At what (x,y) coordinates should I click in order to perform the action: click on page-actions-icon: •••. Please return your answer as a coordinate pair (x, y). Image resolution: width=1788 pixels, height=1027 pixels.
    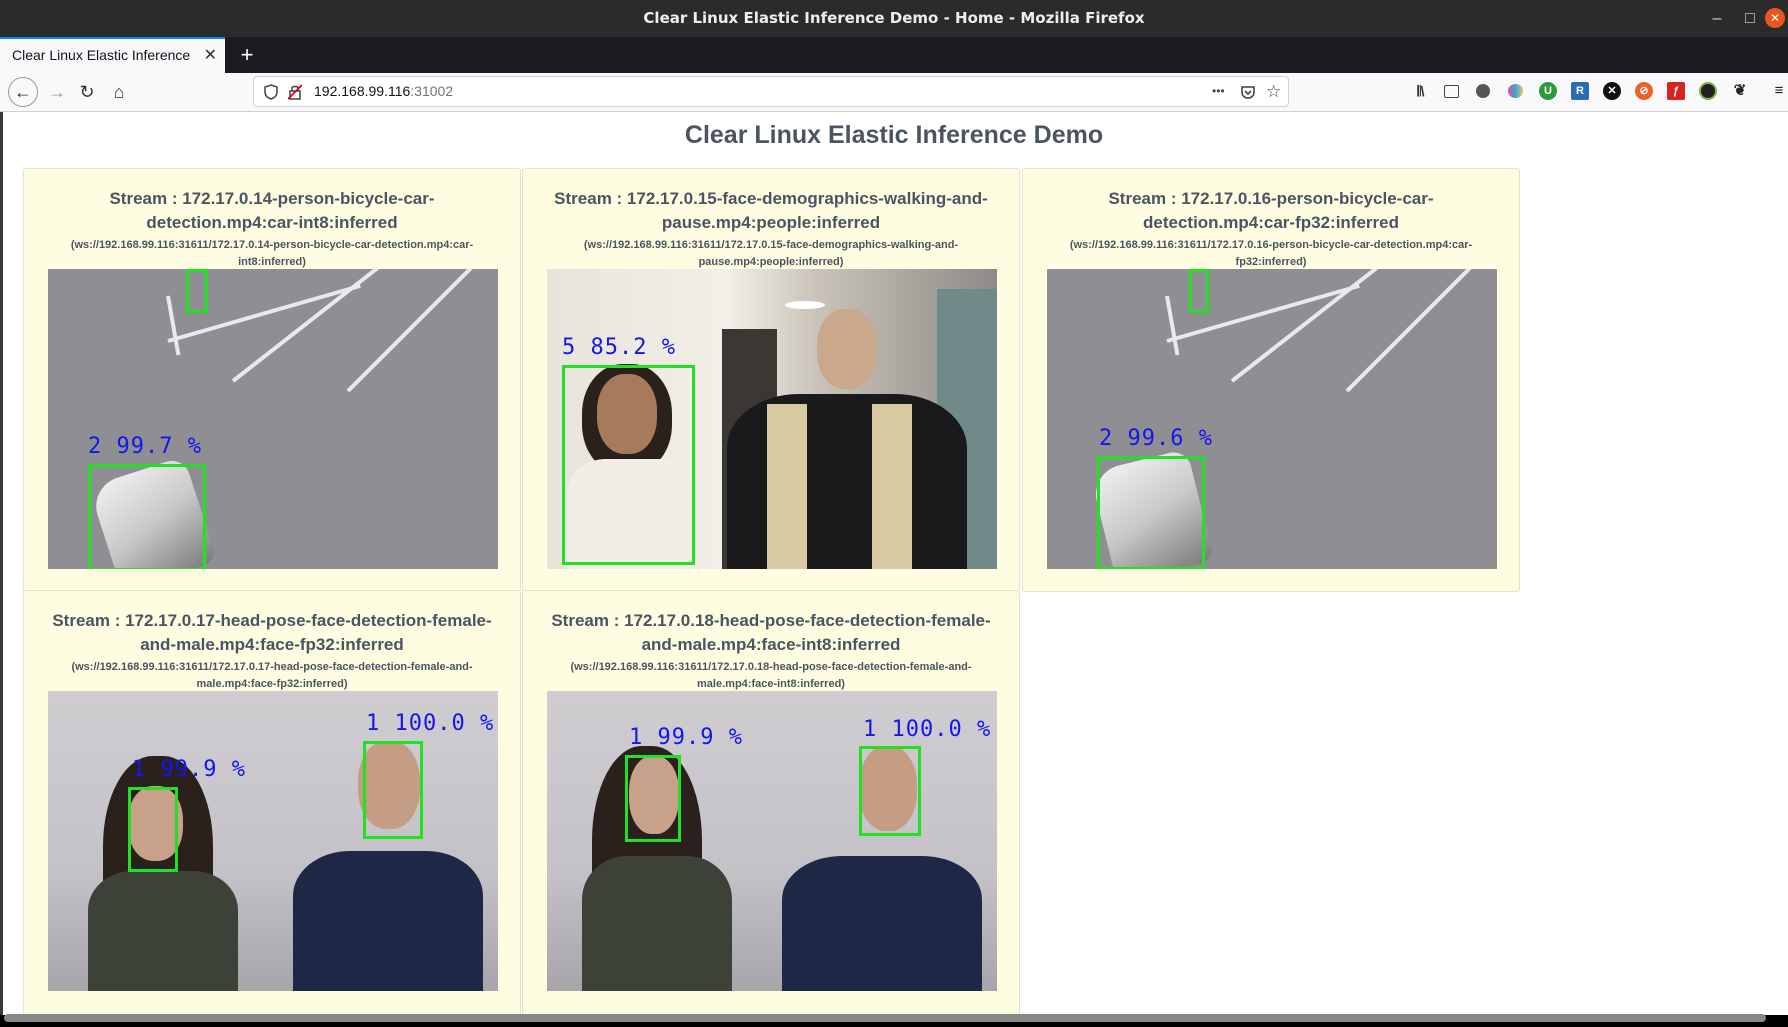
    Looking at the image, I should click on (1218, 91).